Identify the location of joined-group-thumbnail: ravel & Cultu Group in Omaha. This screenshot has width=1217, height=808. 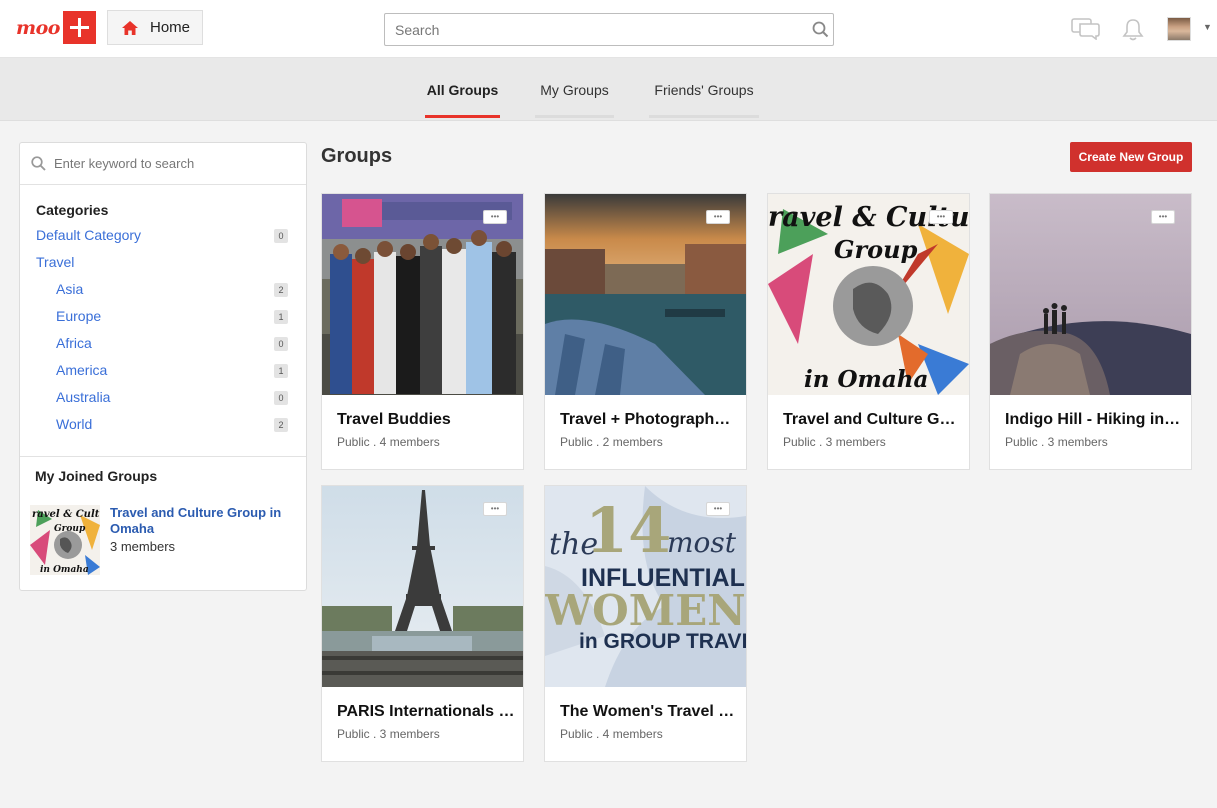
(65, 540).